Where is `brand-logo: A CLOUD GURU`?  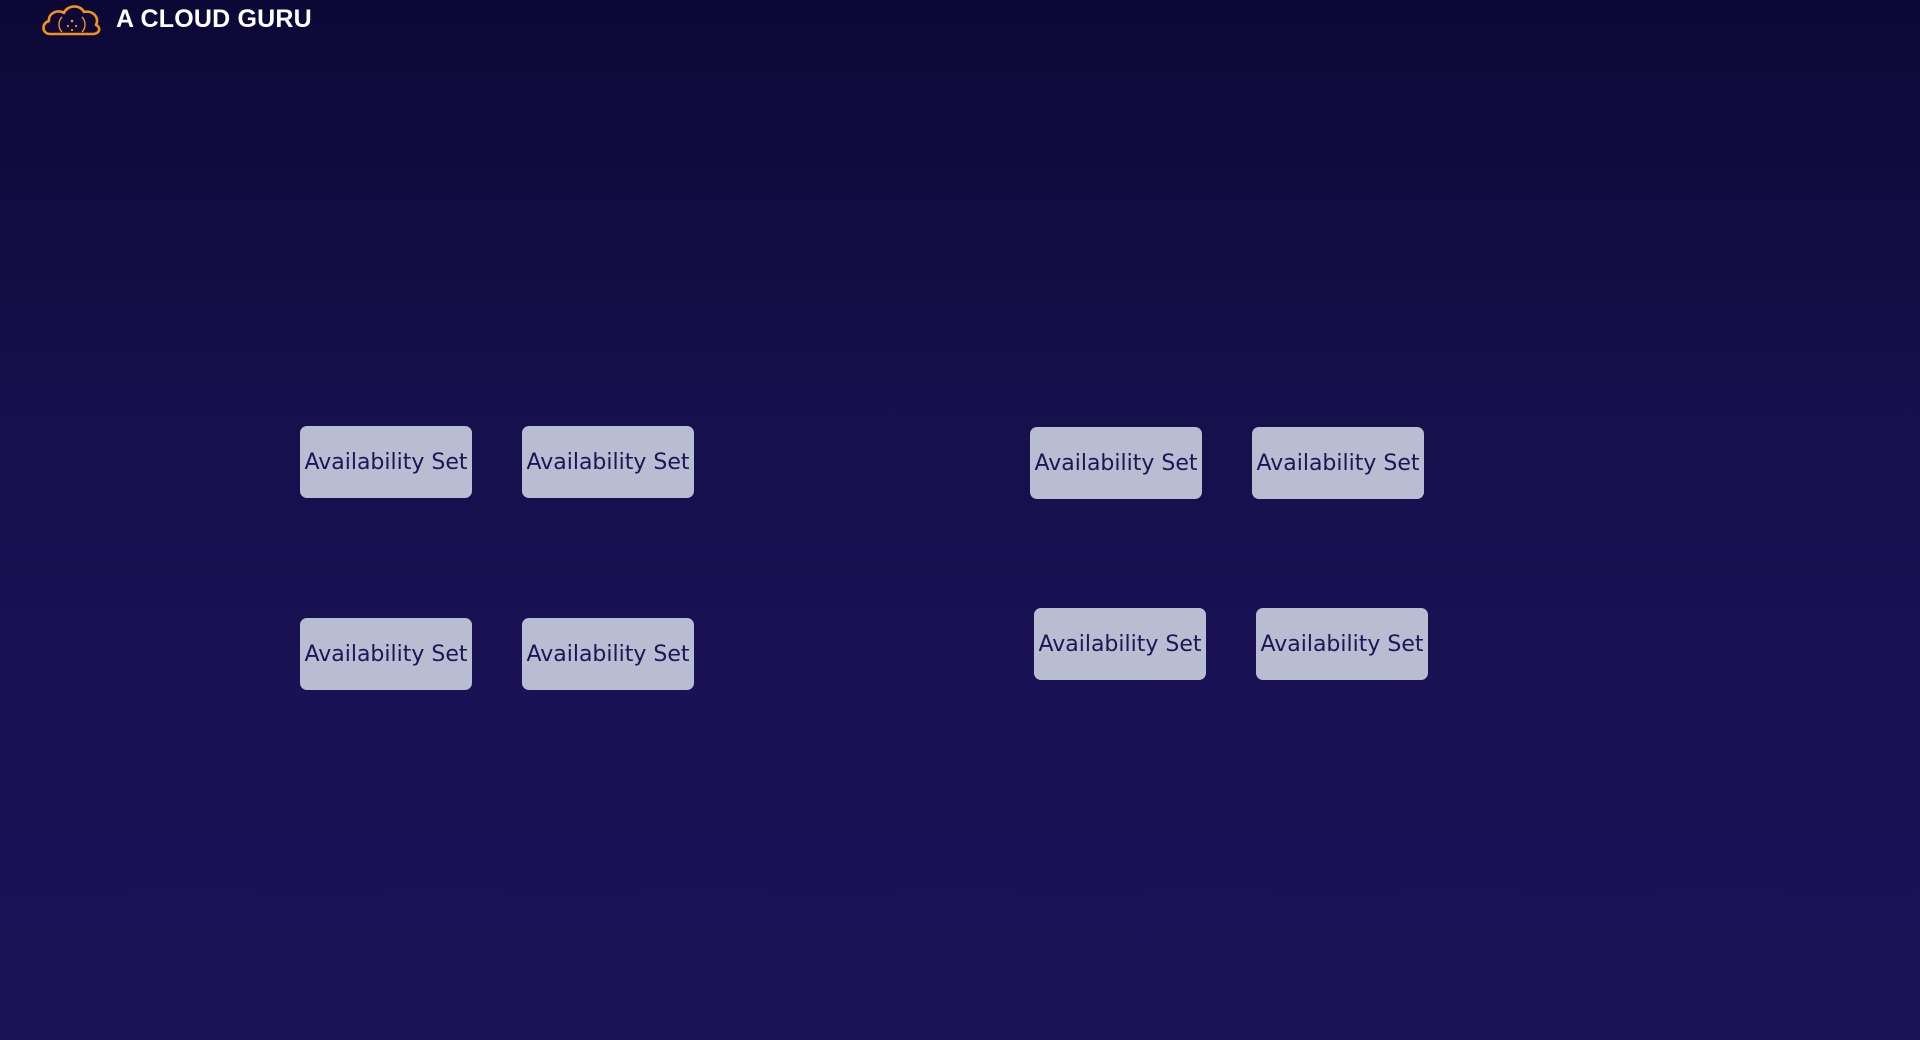 brand-logo: A CLOUD GURU is located at coordinates (176, 19).